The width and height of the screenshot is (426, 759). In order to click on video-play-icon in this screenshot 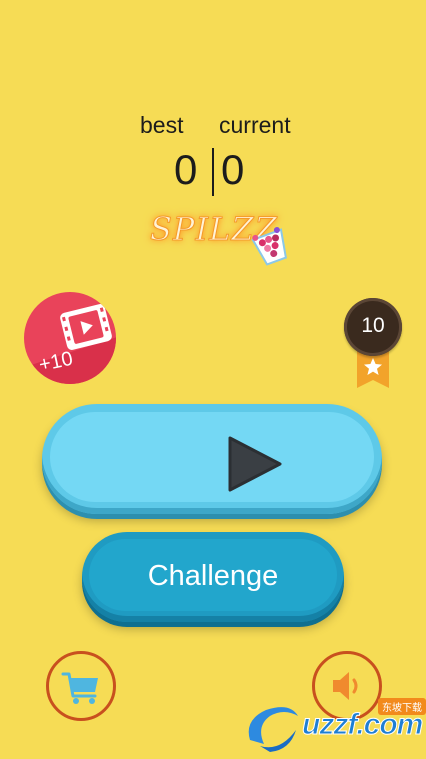, I will do `click(86, 327)`.